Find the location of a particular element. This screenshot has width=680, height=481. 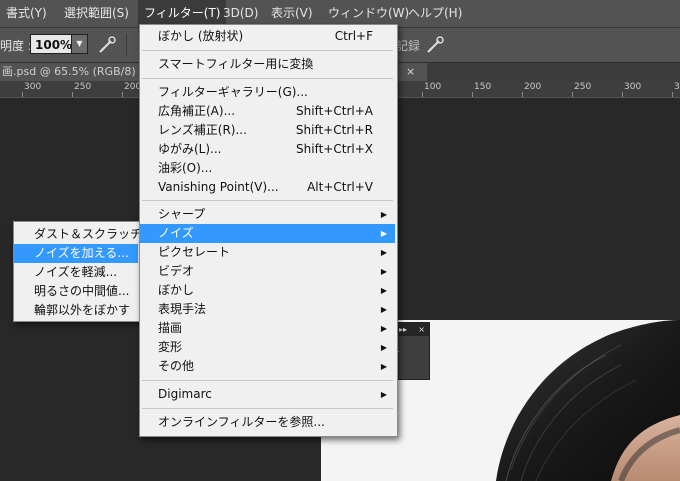

menu-item-label: シャープ is located at coordinates (182, 214).